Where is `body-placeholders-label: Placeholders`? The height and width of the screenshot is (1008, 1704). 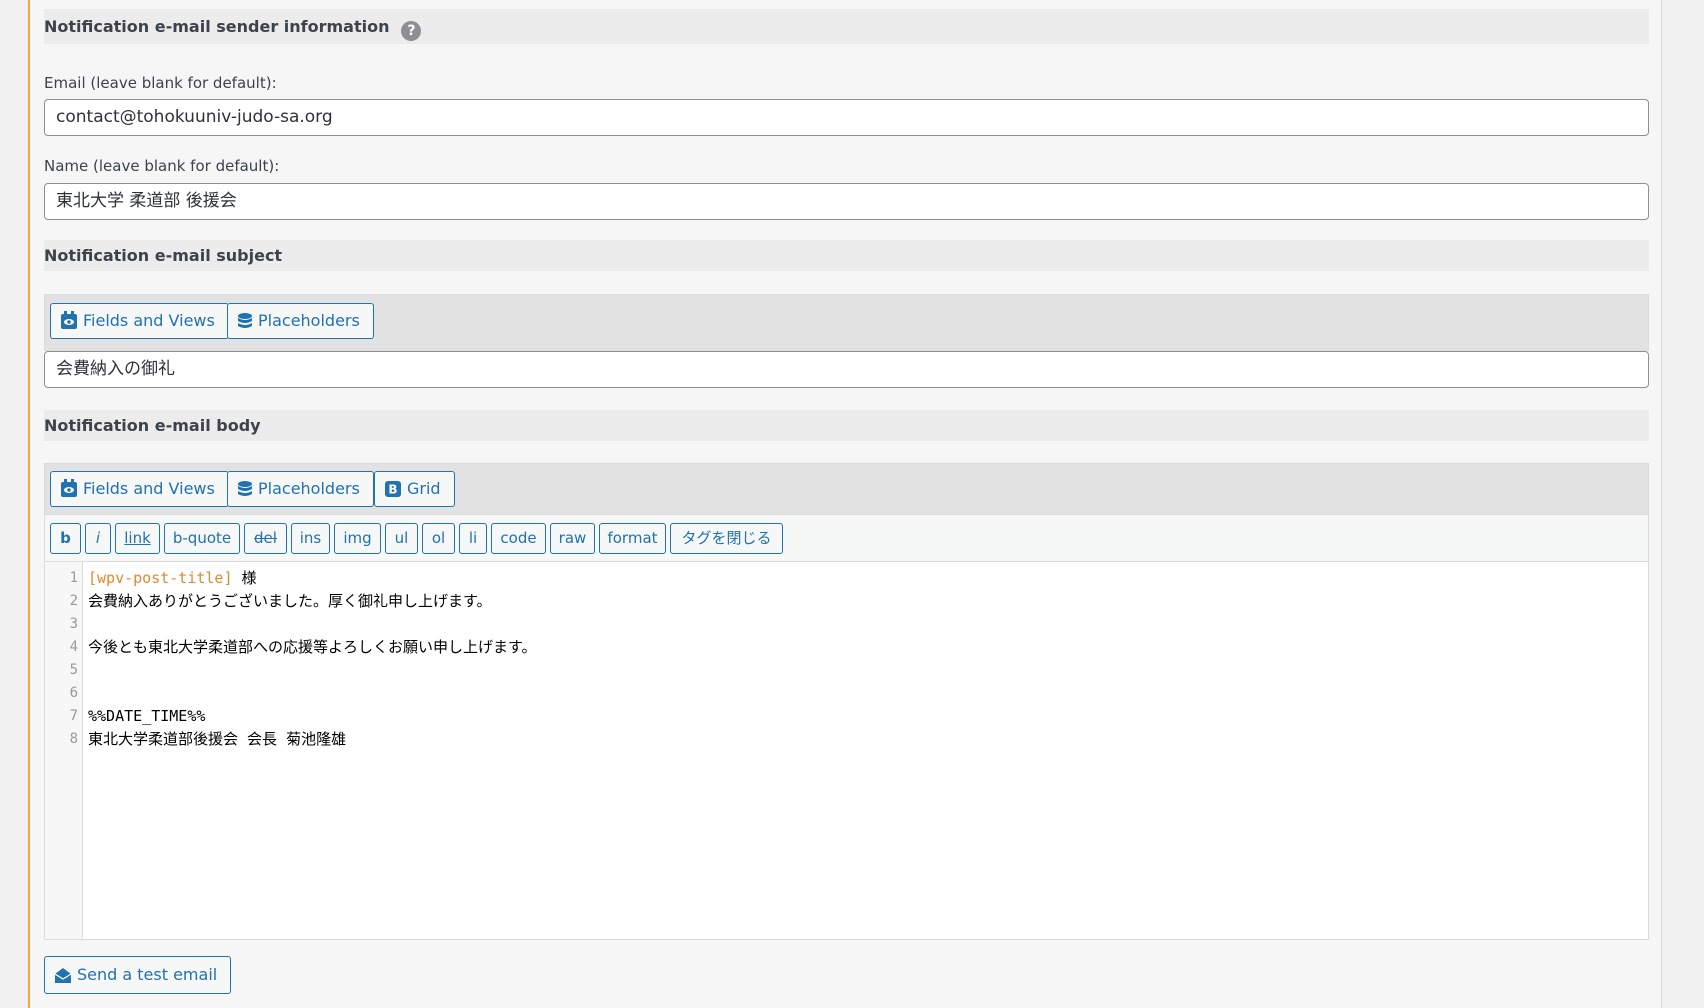
body-placeholders-label: Placeholders is located at coordinates (309, 488).